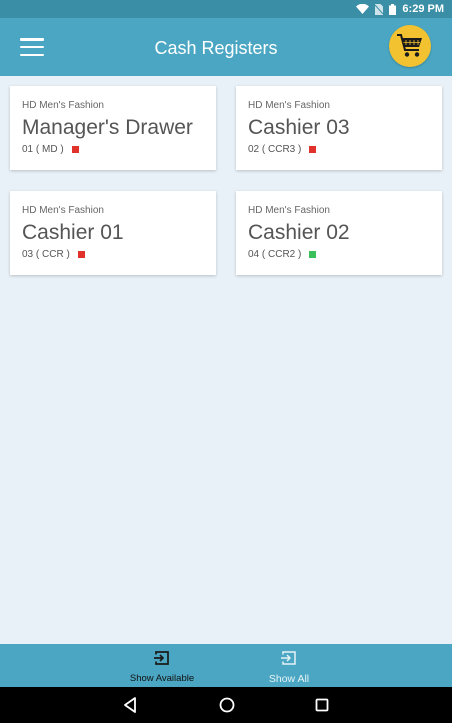 Image resolution: width=452 pixels, height=723 pixels. Describe the element at coordinates (345, 254) in the screenshot. I see `register-meta: 04 ( CCR2 )` at that location.